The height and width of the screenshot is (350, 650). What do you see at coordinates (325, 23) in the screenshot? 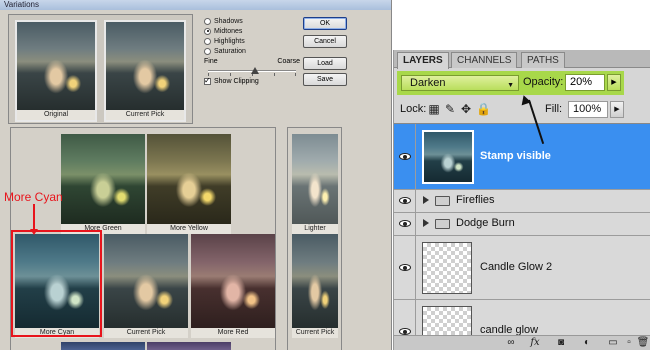
I see `ok-button: OK` at bounding box center [325, 23].